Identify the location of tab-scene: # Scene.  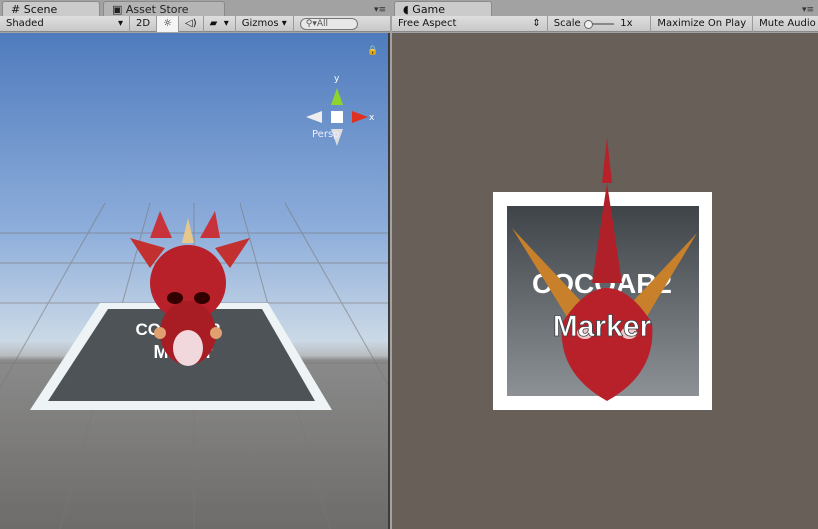
(51, 8).